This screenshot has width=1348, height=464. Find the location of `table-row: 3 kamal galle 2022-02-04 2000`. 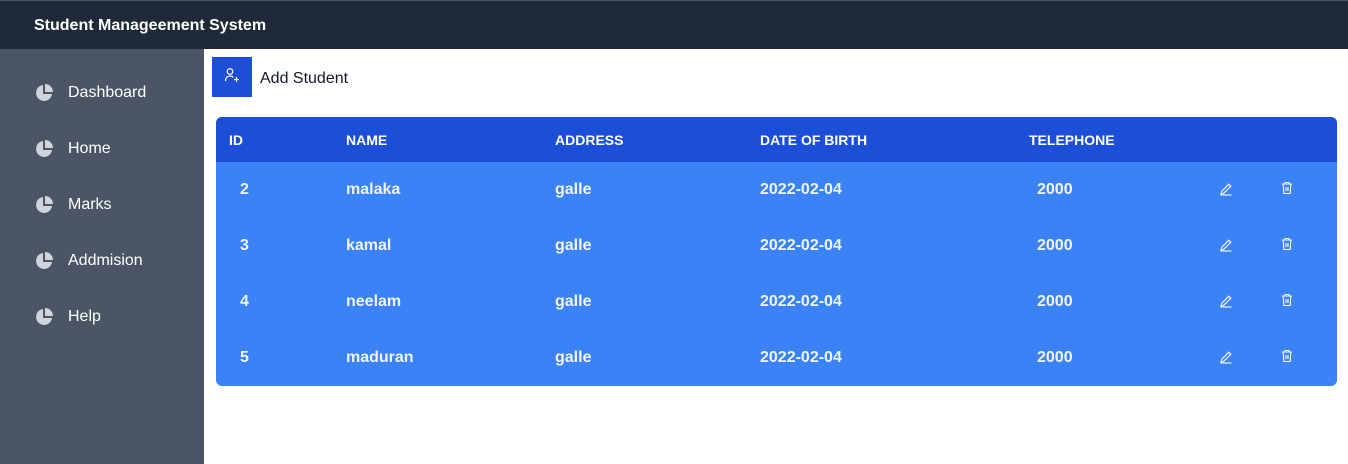

table-row: 3 kamal galle 2022-02-04 2000 is located at coordinates (776, 246).